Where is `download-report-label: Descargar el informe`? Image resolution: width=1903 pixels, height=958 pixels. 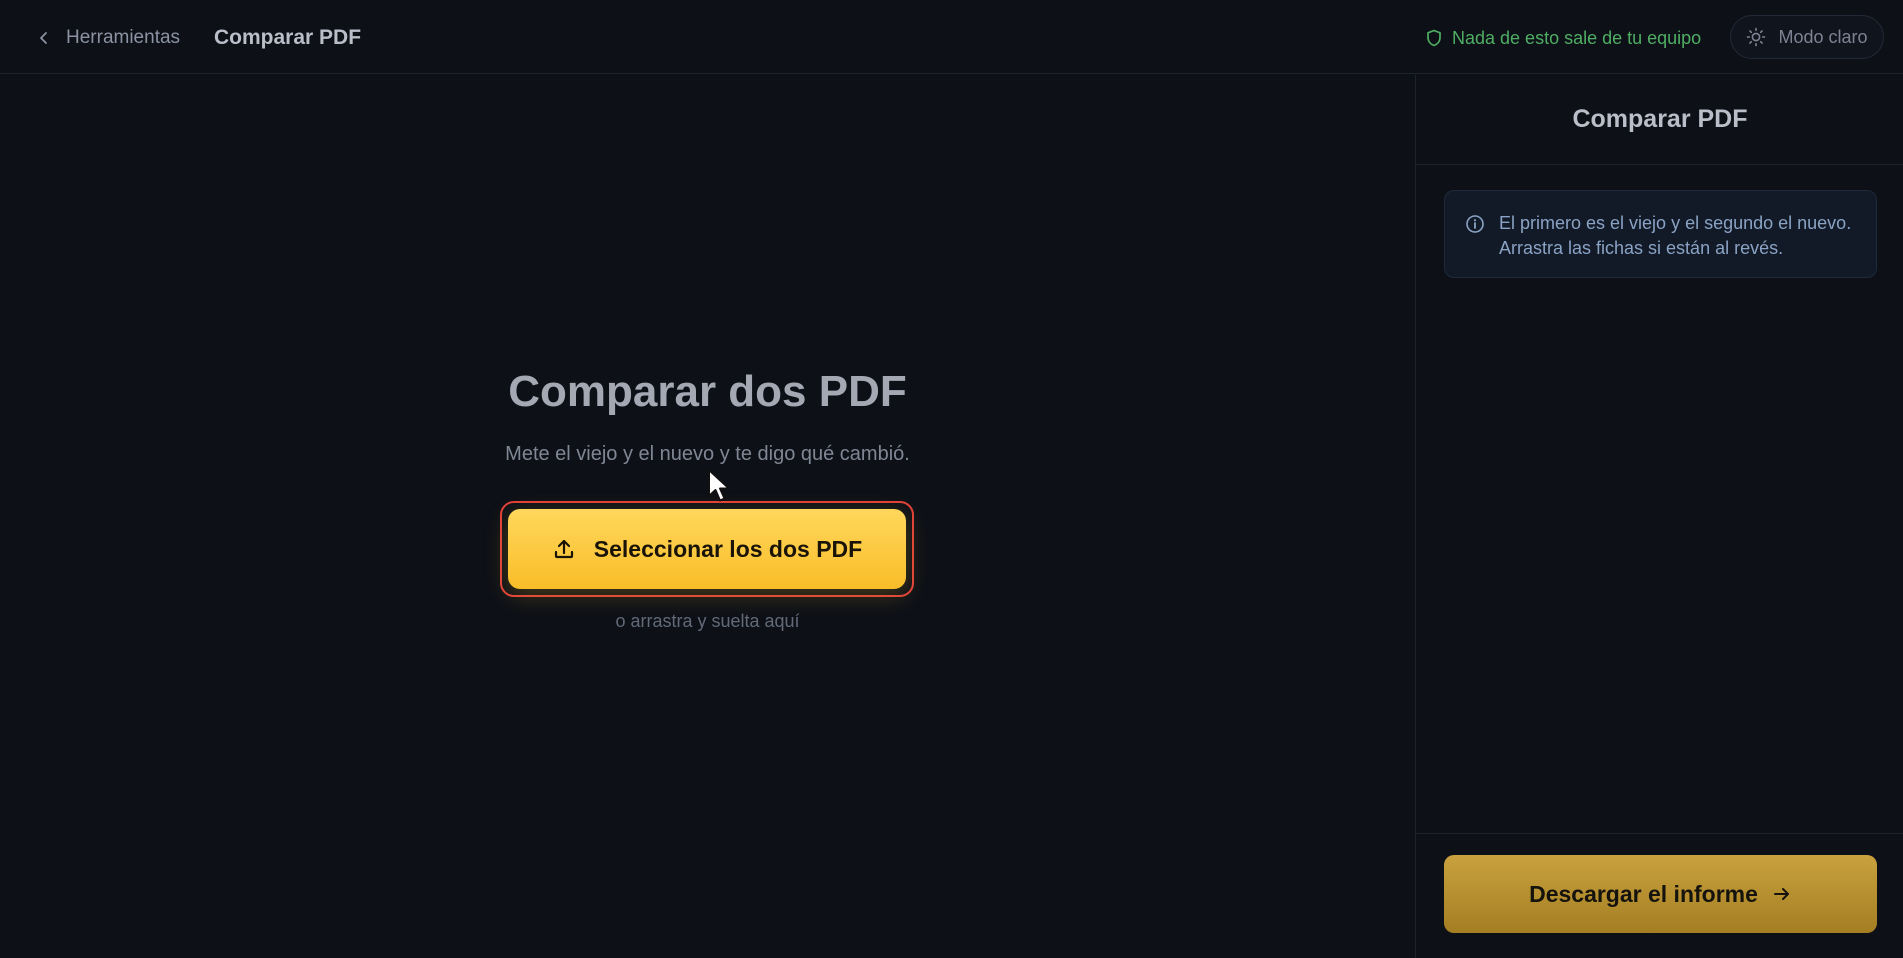
download-report-label: Descargar el informe is located at coordinates (1643, 893).